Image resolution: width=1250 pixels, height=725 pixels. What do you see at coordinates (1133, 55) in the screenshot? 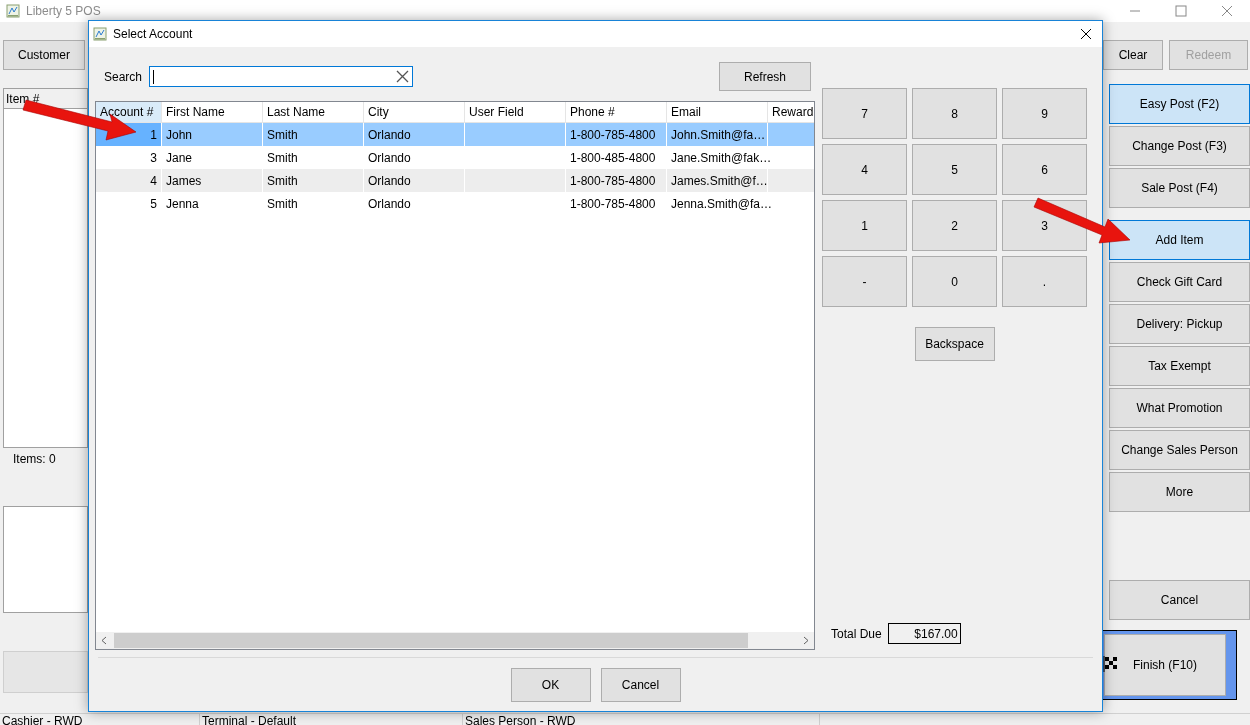
I see `toolbar-button: Clear` at bounding box center [1133, 55].